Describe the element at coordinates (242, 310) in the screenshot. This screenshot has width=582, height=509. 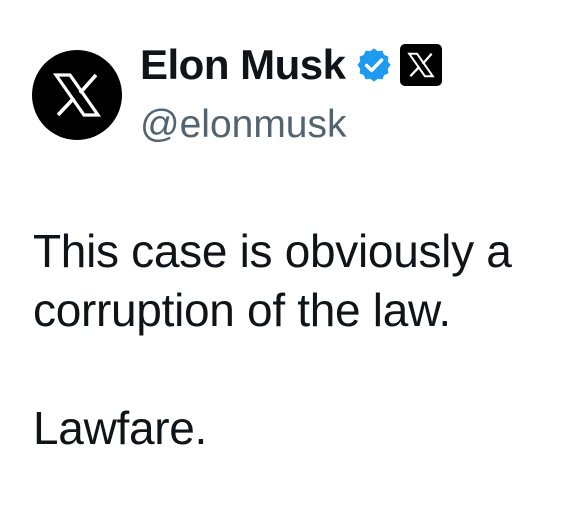
I see `tweet-text-line: corruption of the law.` at that location.